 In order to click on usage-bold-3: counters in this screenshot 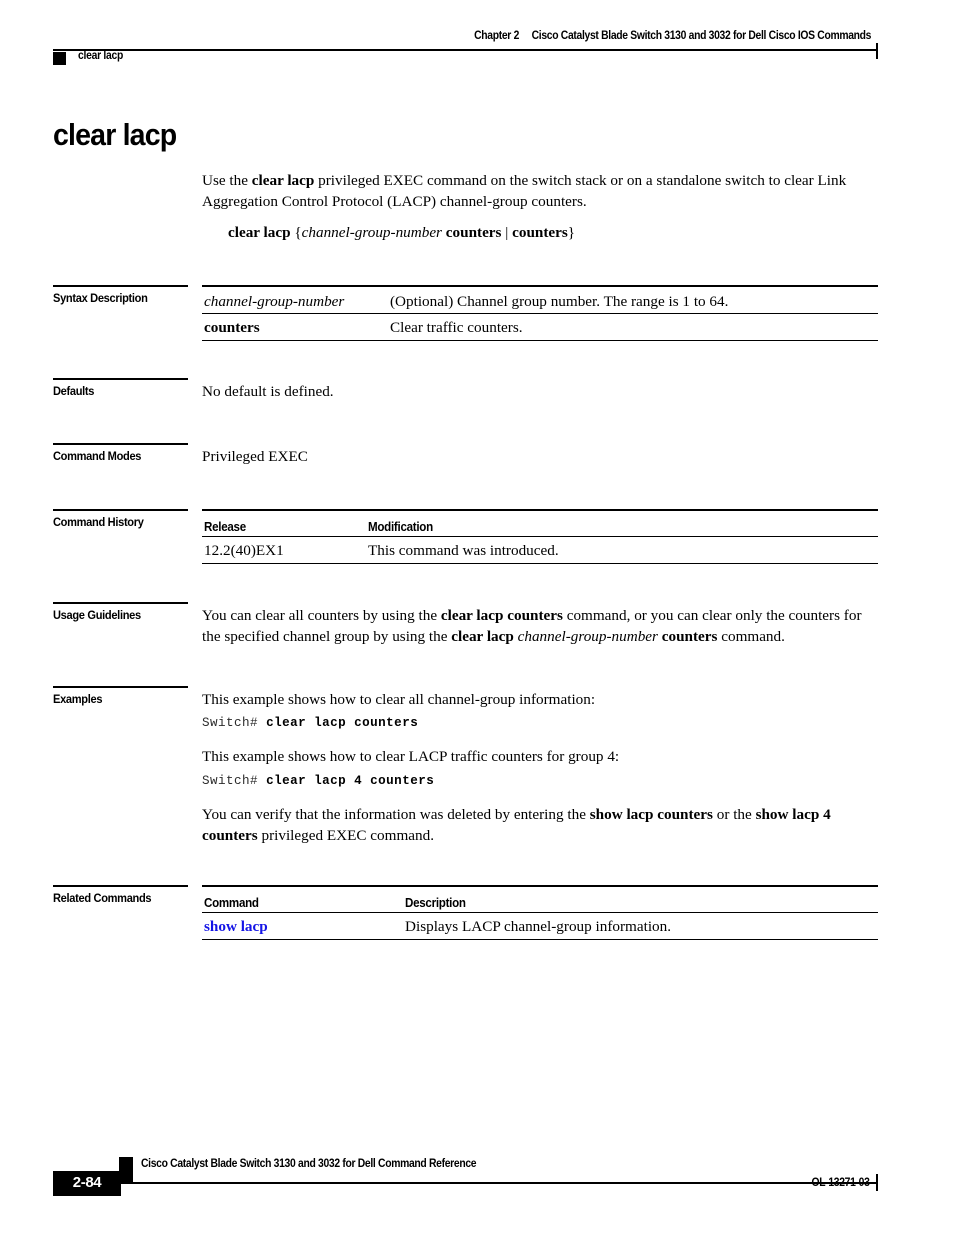, I will do `click(687, 636)`.